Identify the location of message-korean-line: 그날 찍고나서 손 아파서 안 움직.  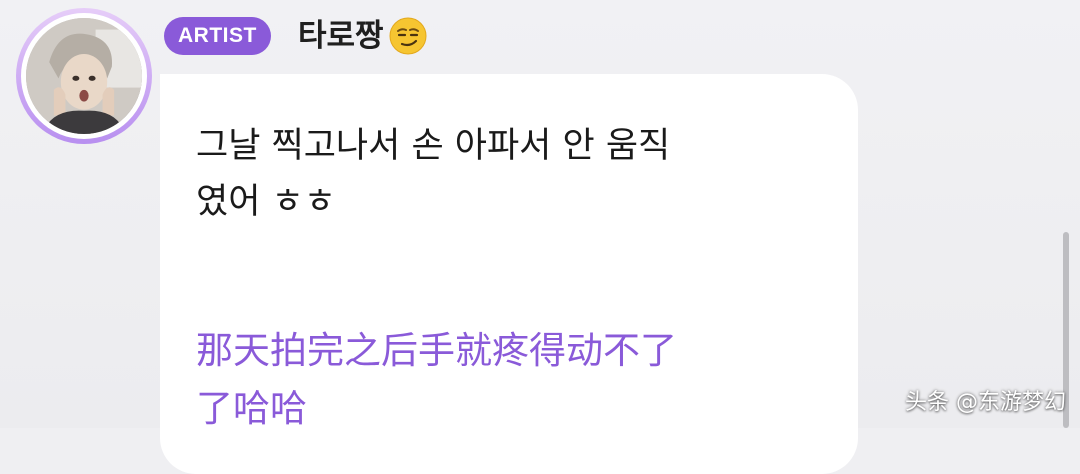
(433, 146).